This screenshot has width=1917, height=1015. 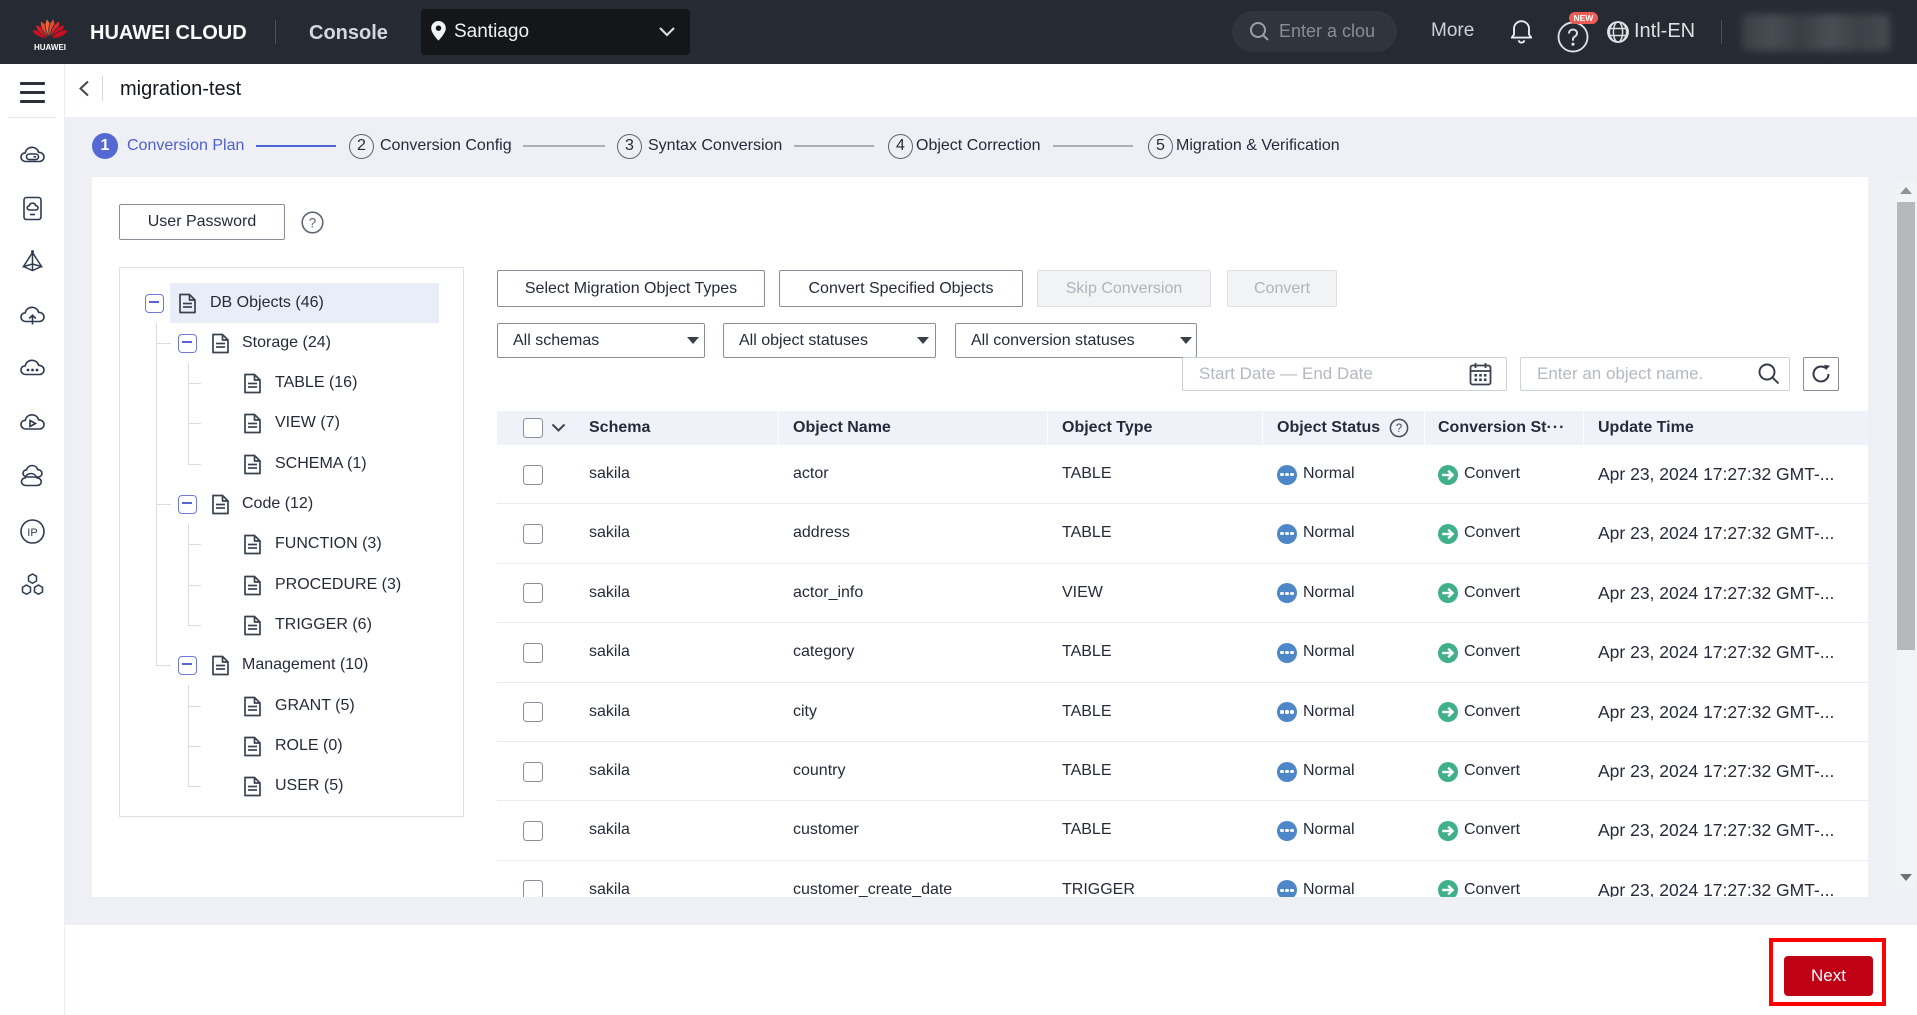 I want to click on svg-text: IP, so click(x=32, y=533).